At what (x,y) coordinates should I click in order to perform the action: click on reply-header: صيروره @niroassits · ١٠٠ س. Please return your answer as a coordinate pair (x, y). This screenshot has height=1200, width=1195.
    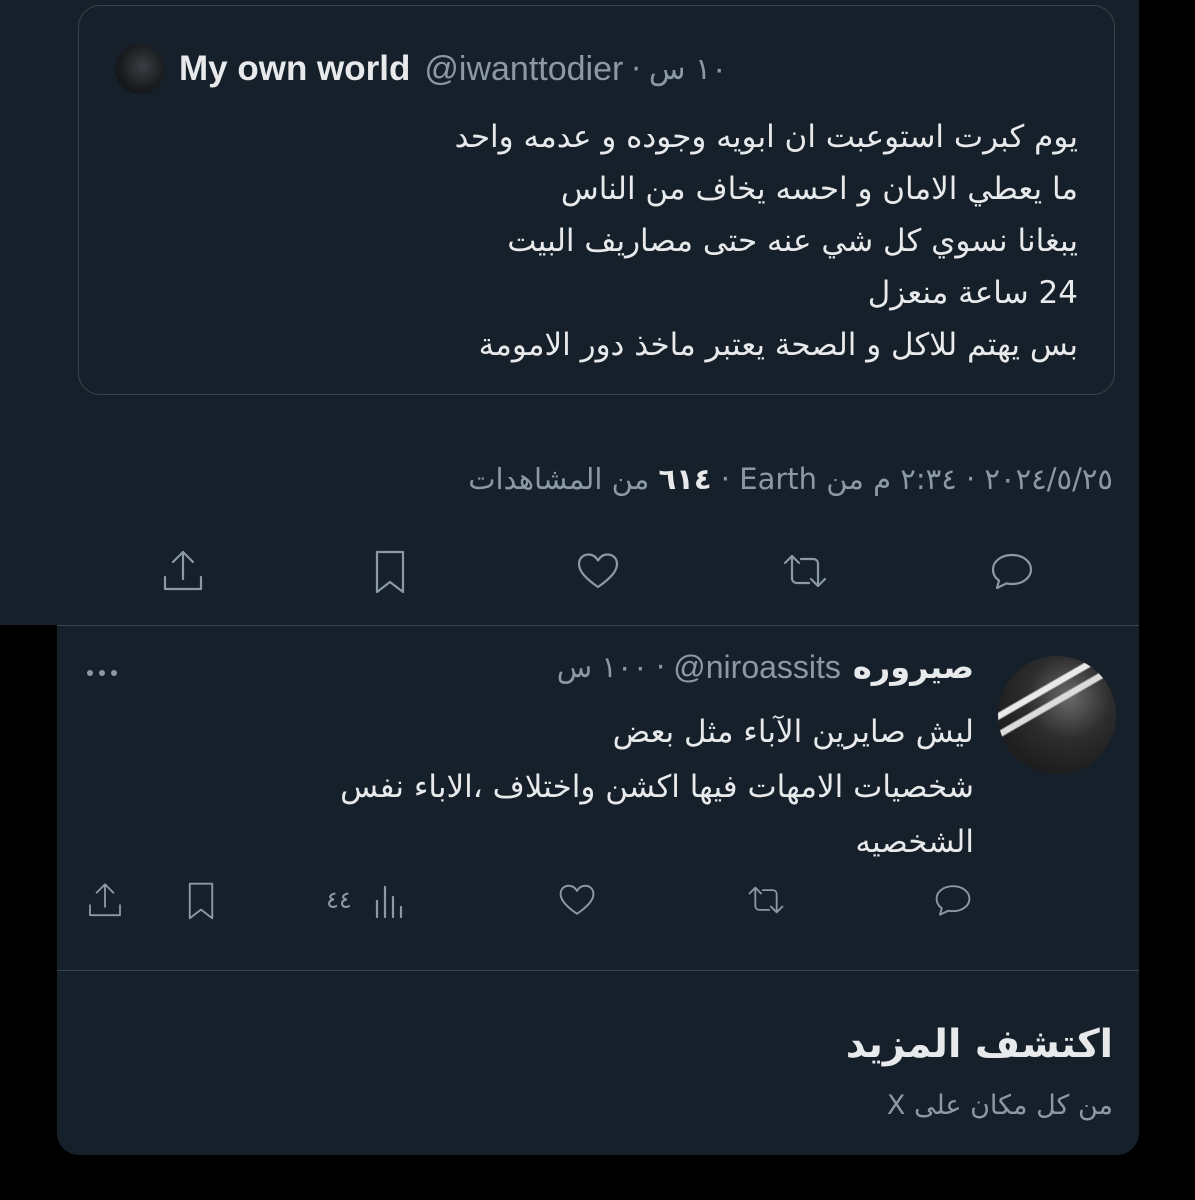
    Looking at the image, I should click on (765, 667).